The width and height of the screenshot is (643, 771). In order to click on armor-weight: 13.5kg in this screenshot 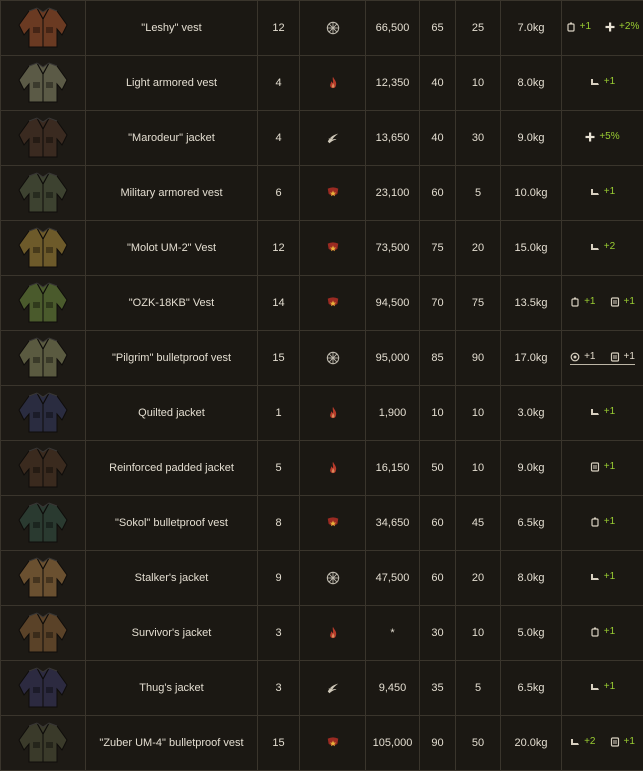, I will do `click(531, 303)`.